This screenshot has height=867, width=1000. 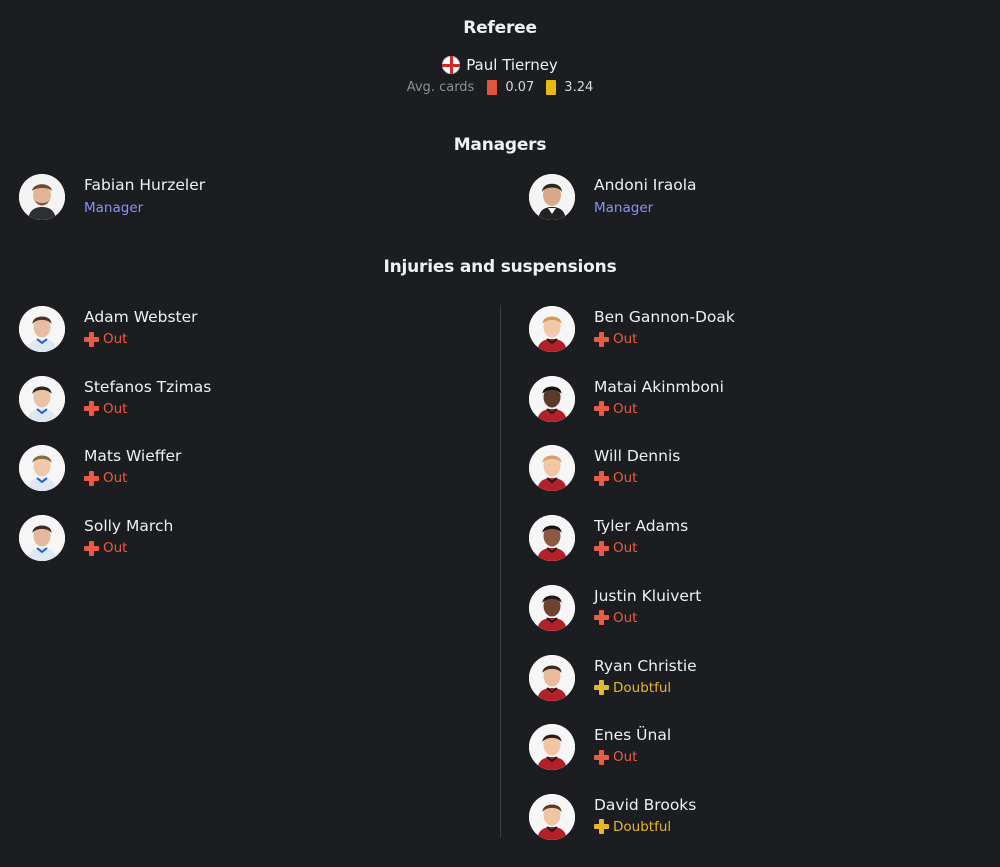 I want to click on injured-player: Justin Kluivert Out, so click(x=615, y=607).